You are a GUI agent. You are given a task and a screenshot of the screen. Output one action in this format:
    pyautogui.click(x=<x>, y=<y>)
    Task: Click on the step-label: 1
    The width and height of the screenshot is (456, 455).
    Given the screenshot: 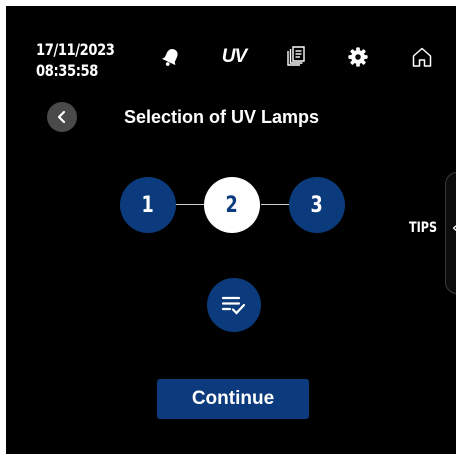 What is the action you would take?
    pyautogui.click(x=148, y=205)
    